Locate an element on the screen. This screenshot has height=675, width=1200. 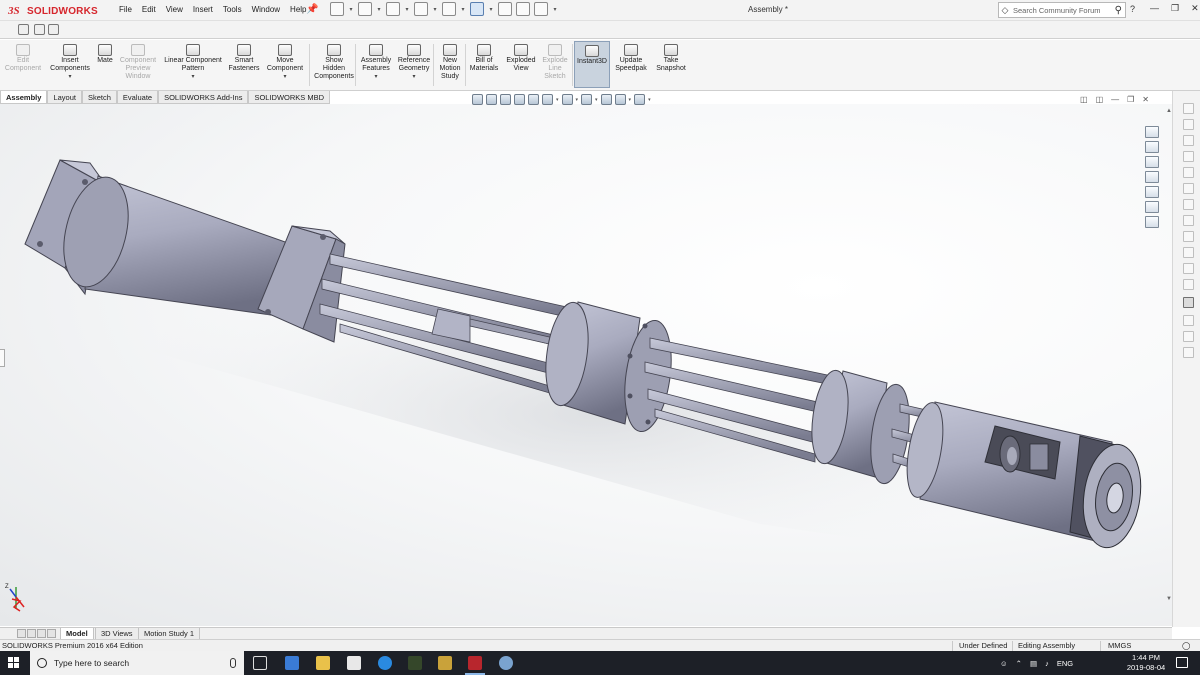
line-tool-icon is located at coordinates (1188, 140).